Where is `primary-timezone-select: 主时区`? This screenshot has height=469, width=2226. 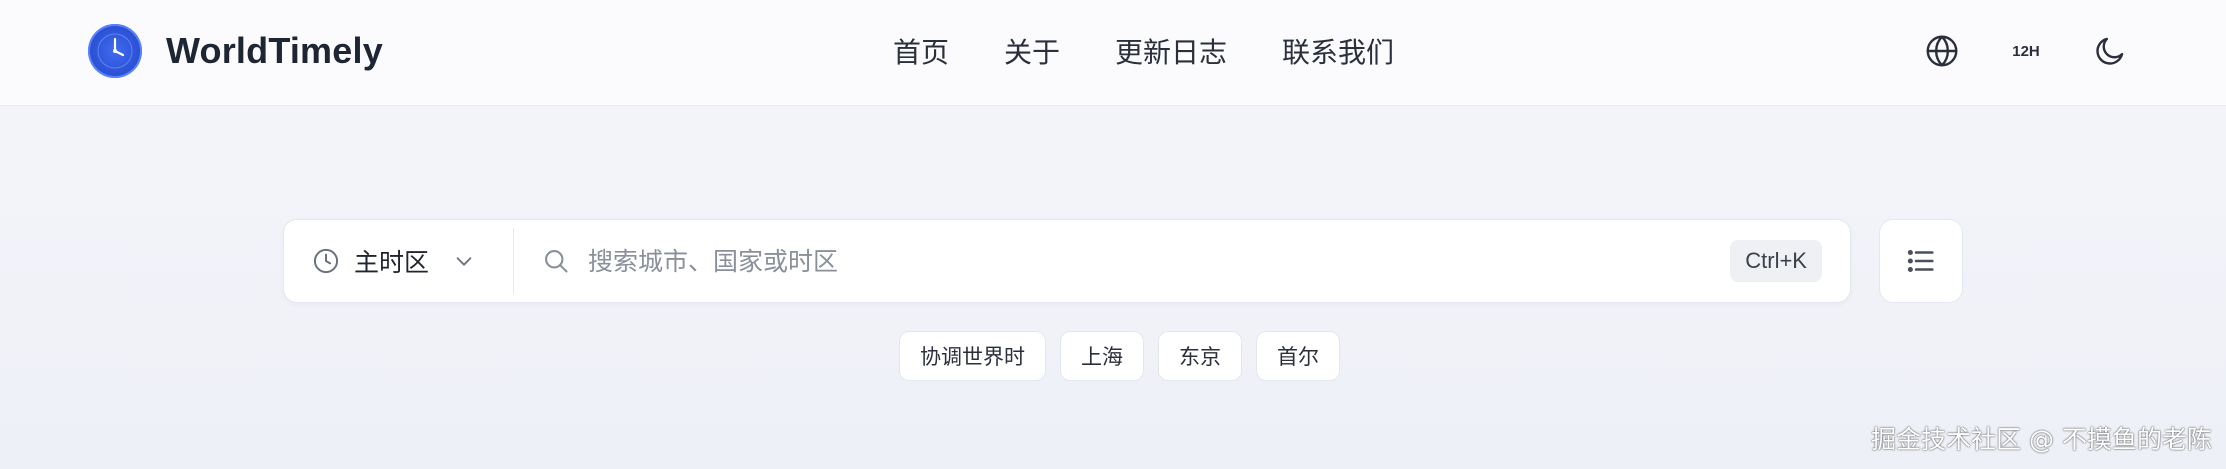
primary-timezone-select: 主时区 is located at coordinates (399, 261).